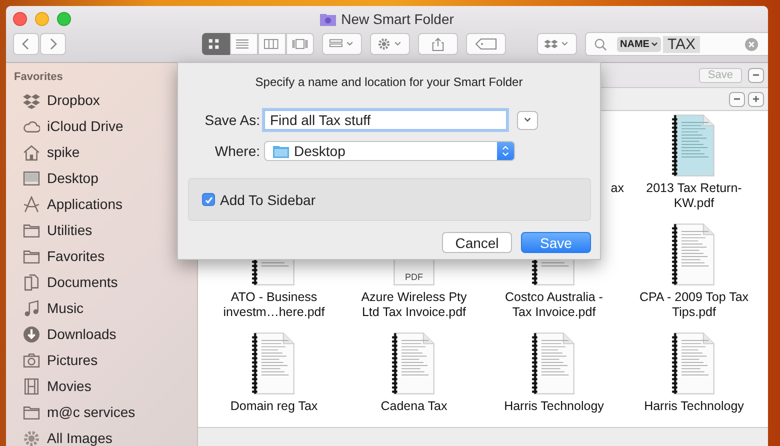 The image size is (780, 446). What do you see at coordinates (244, 44) in the screenshot?
I see `list-view-button` at bounding box center [244, 44].